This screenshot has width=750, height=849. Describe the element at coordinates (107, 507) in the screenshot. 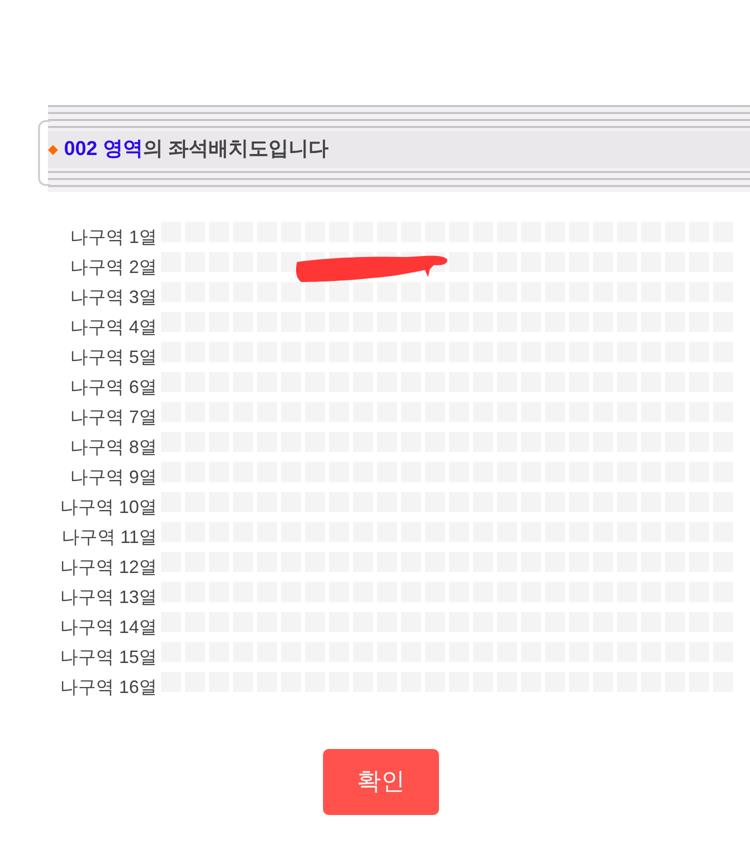

I see `row-label: 나구역 10열` at that location.